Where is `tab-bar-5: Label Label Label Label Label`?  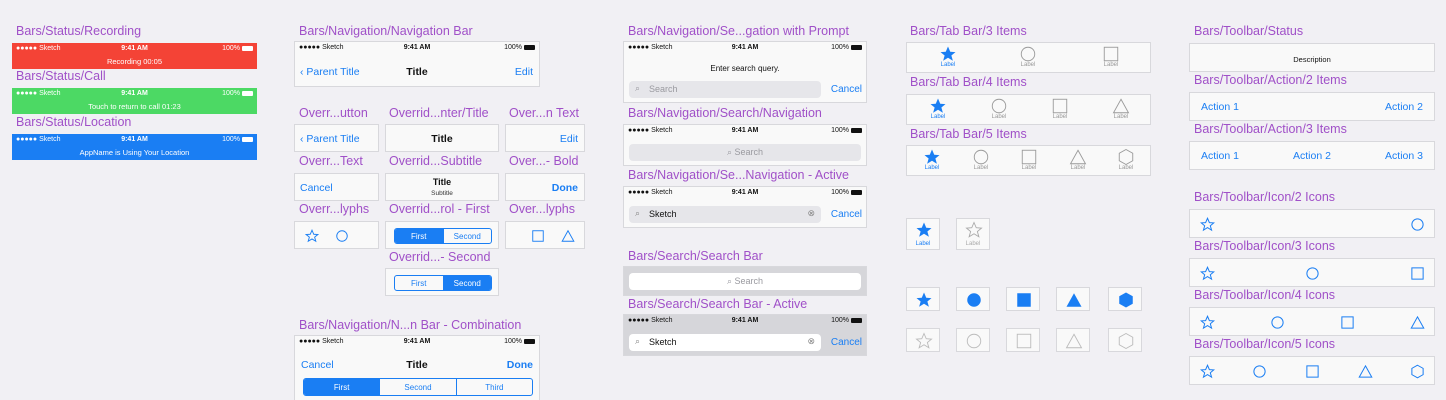 tab-bar-5: Label Label Label Label Label is located at coordinates (1028, 160).